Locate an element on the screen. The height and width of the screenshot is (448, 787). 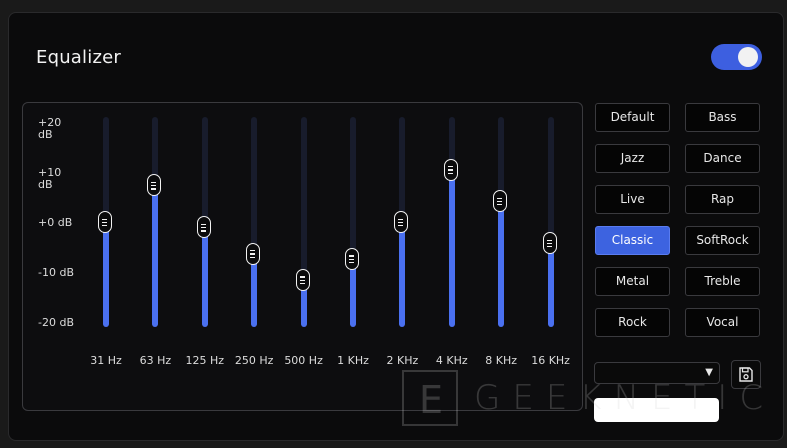
preset-default: Default is located at coordinates (632, 117).